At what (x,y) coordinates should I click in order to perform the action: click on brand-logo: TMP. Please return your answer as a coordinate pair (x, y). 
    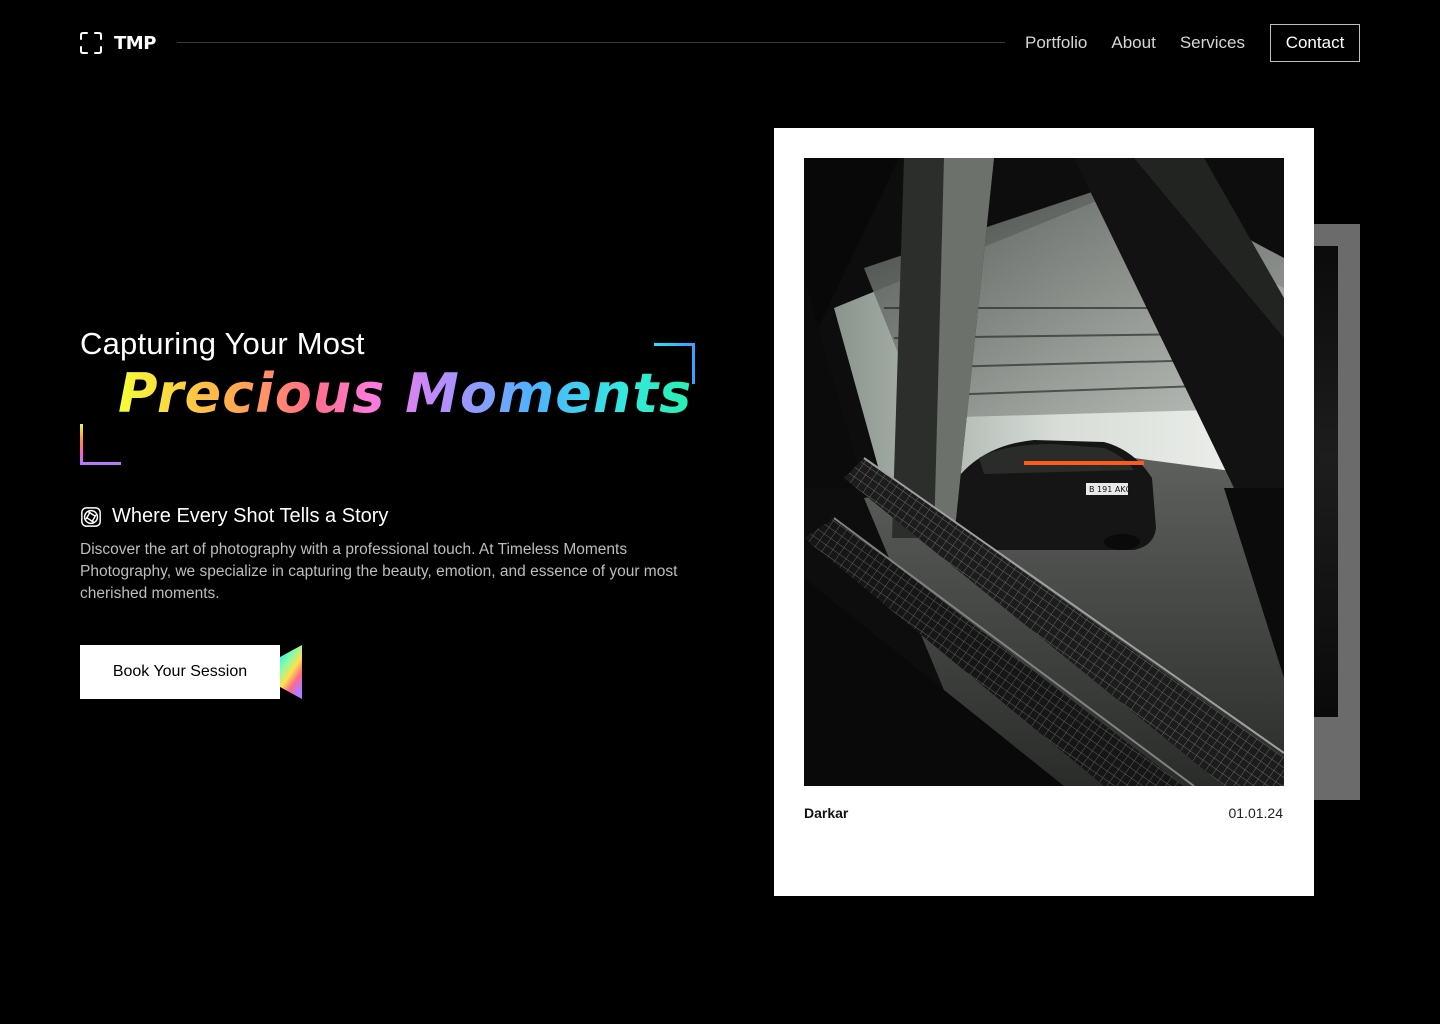
    Looking at the image, I should click on (118, 43).